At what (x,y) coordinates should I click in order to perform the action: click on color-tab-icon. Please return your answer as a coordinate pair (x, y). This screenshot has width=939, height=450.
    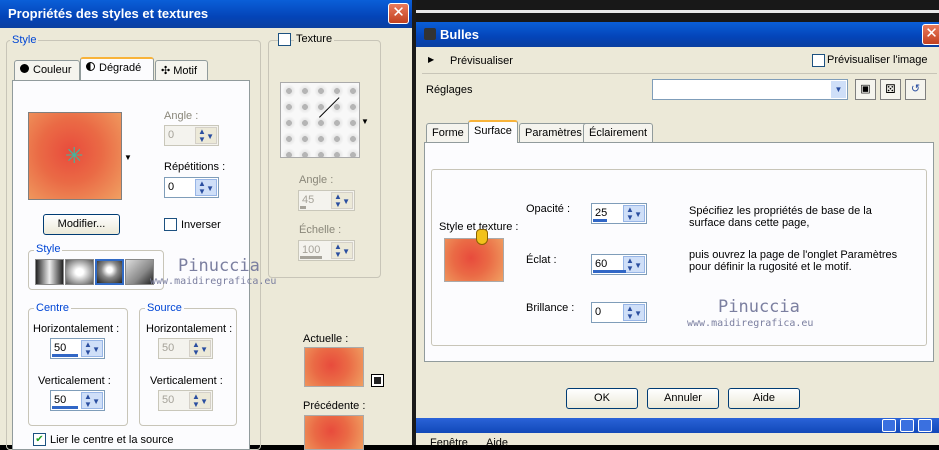
    Looking at the image, I should click on (24, 68).